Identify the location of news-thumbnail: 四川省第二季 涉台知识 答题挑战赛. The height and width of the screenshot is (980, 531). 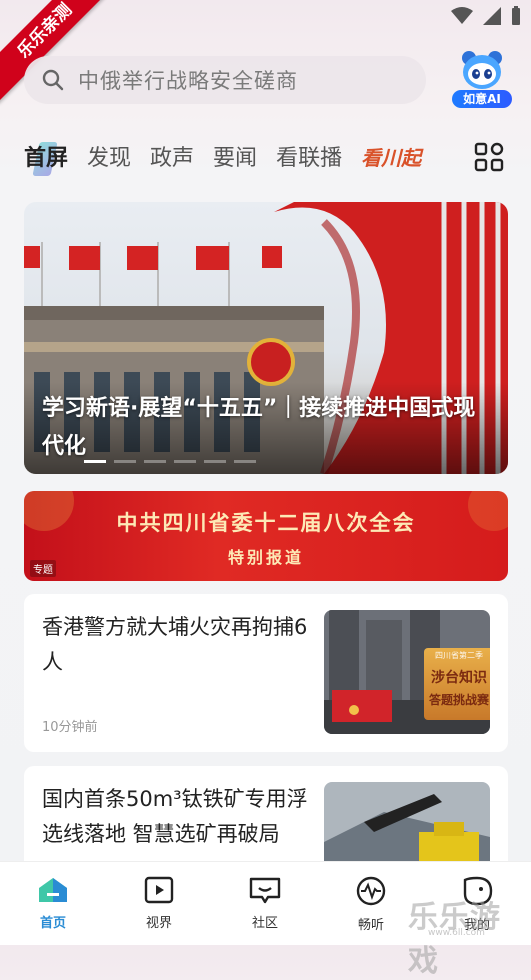
(407, 672).